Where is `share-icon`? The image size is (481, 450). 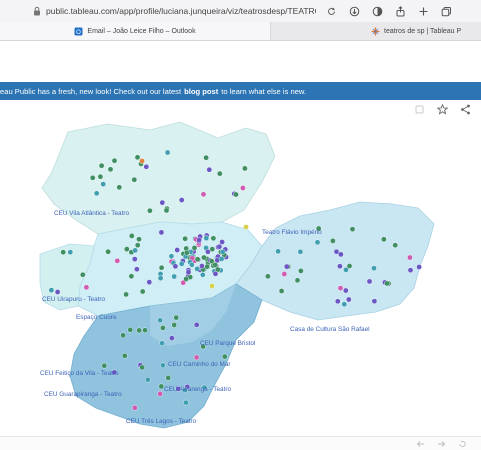
share-icon is located at coordinates (400, 11).